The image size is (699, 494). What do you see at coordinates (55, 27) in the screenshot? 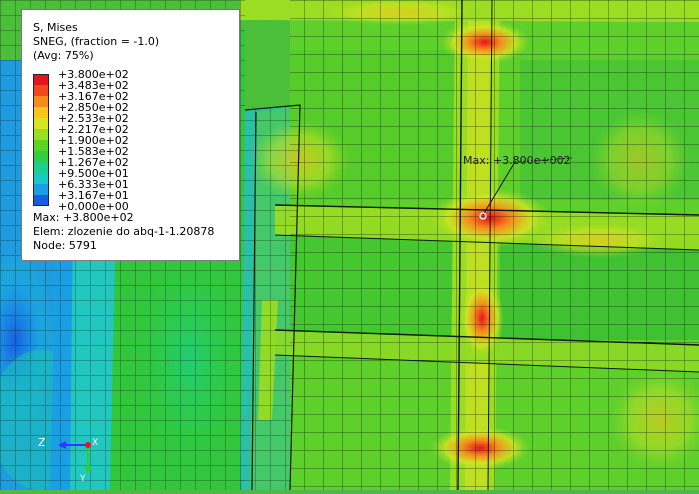
I see `legend-title: S, Mises` at bounding box center [55, 27].